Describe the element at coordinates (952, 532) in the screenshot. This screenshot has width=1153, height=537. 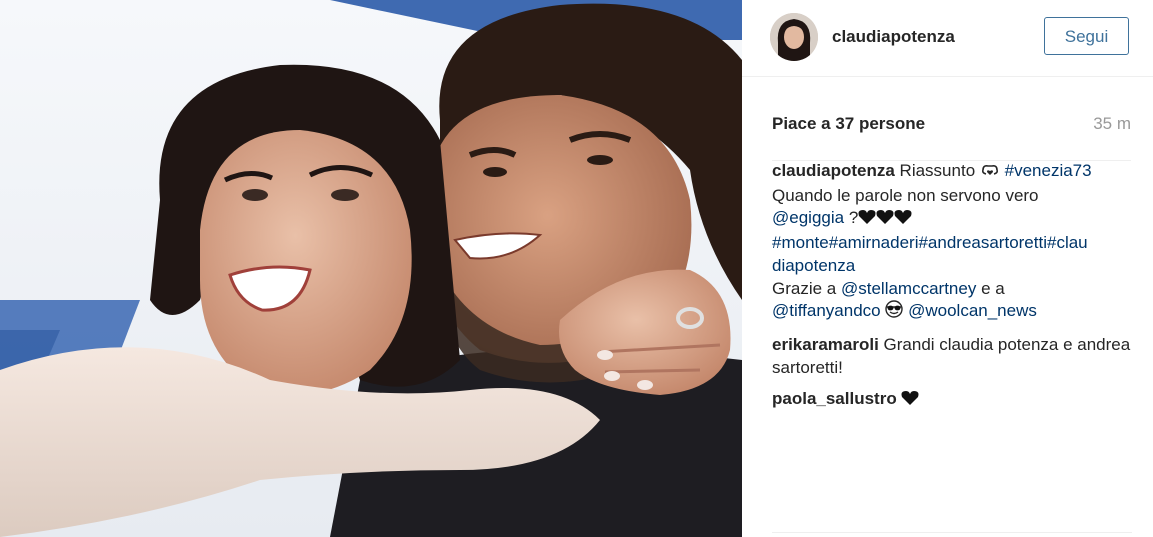
I see `comments-divider` at that location.